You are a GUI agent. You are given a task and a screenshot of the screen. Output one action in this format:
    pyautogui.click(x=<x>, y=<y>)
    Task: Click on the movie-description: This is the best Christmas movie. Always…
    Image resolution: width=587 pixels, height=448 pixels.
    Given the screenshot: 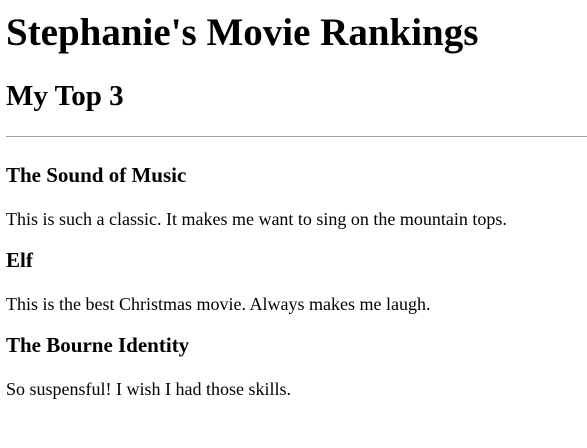 What is the action you would take?
    pyautogui.click(x=218, y=304)
    